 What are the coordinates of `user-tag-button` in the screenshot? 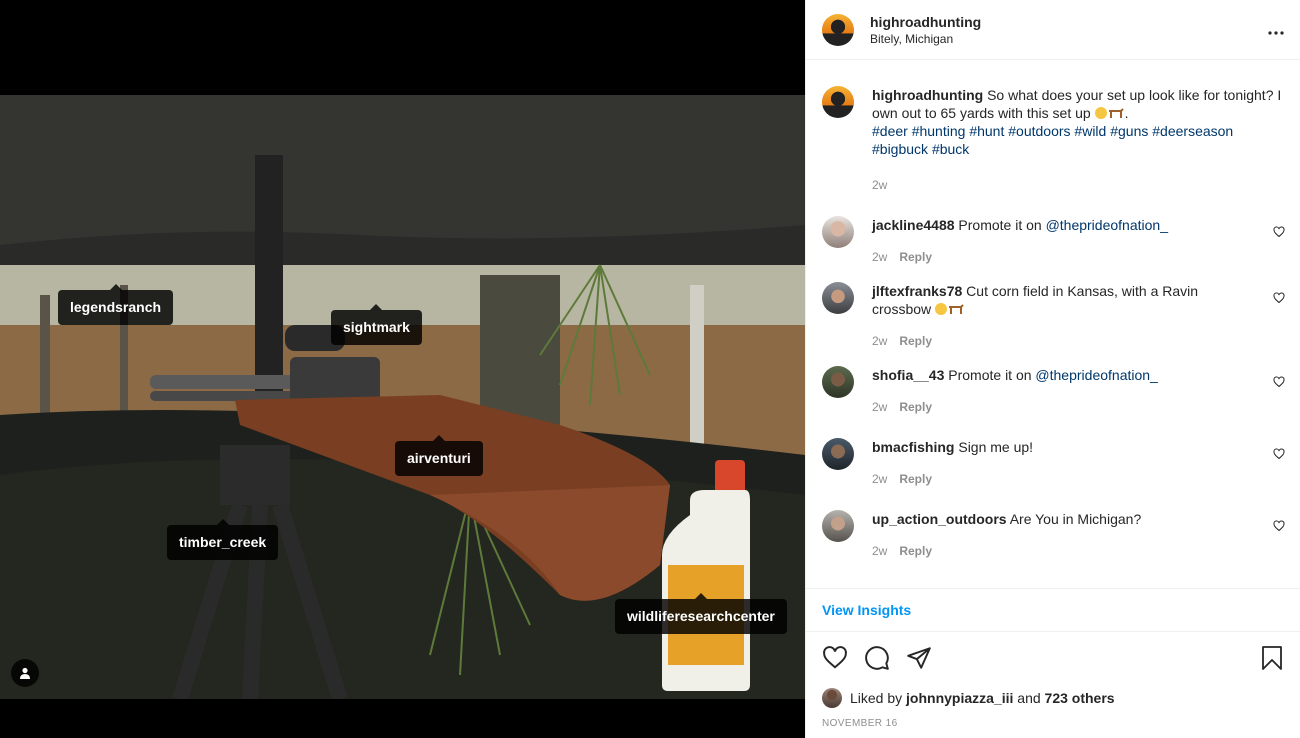 It's located at (25, 673).